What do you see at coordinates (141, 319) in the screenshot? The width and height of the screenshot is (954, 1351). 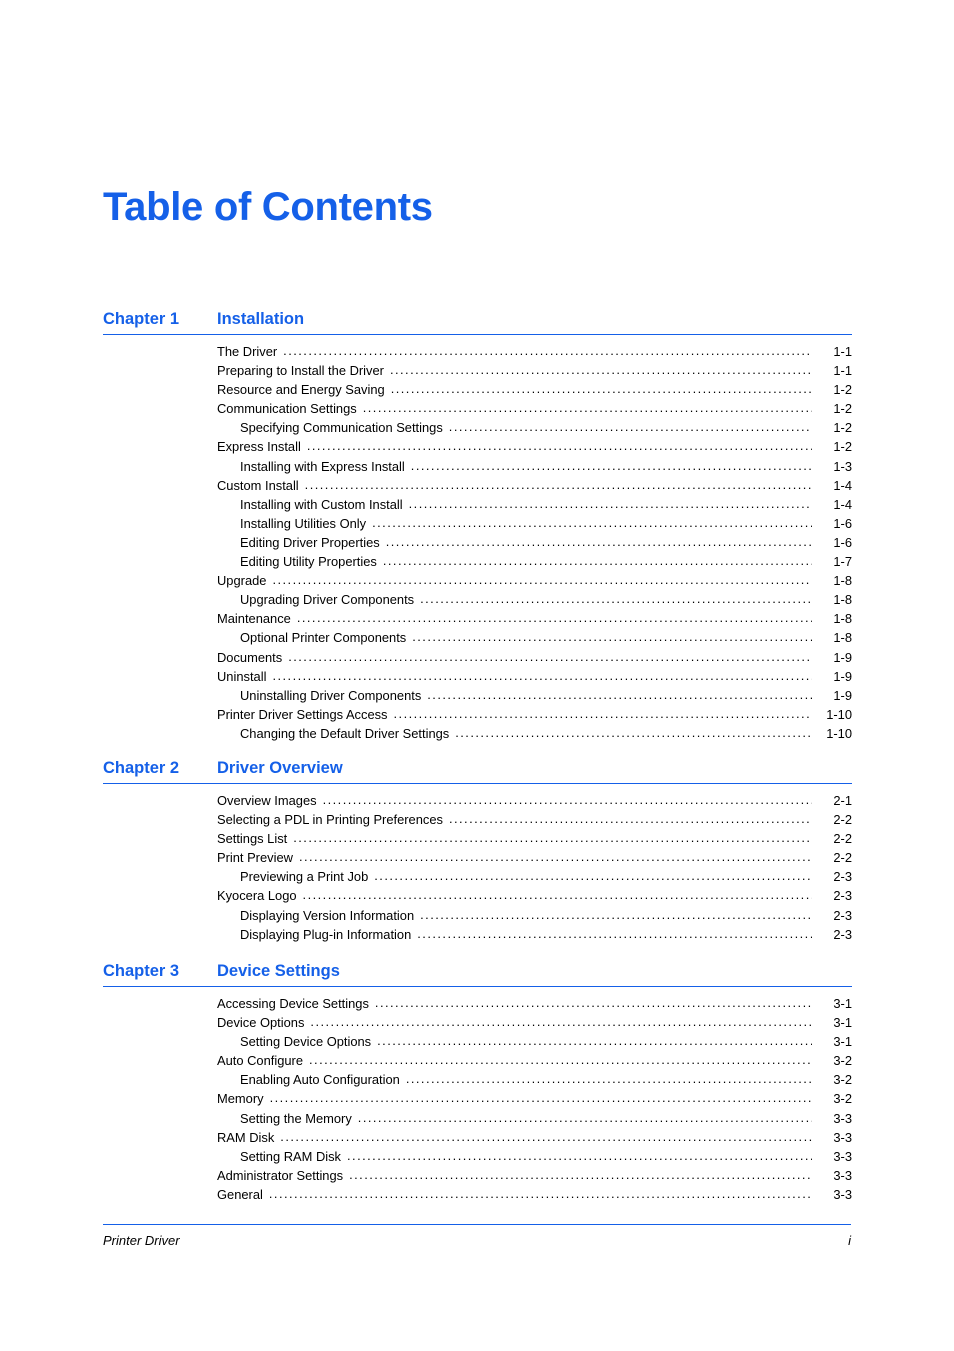 I see `chapter-number: Chapter 1` at bounding box center [141, 319].